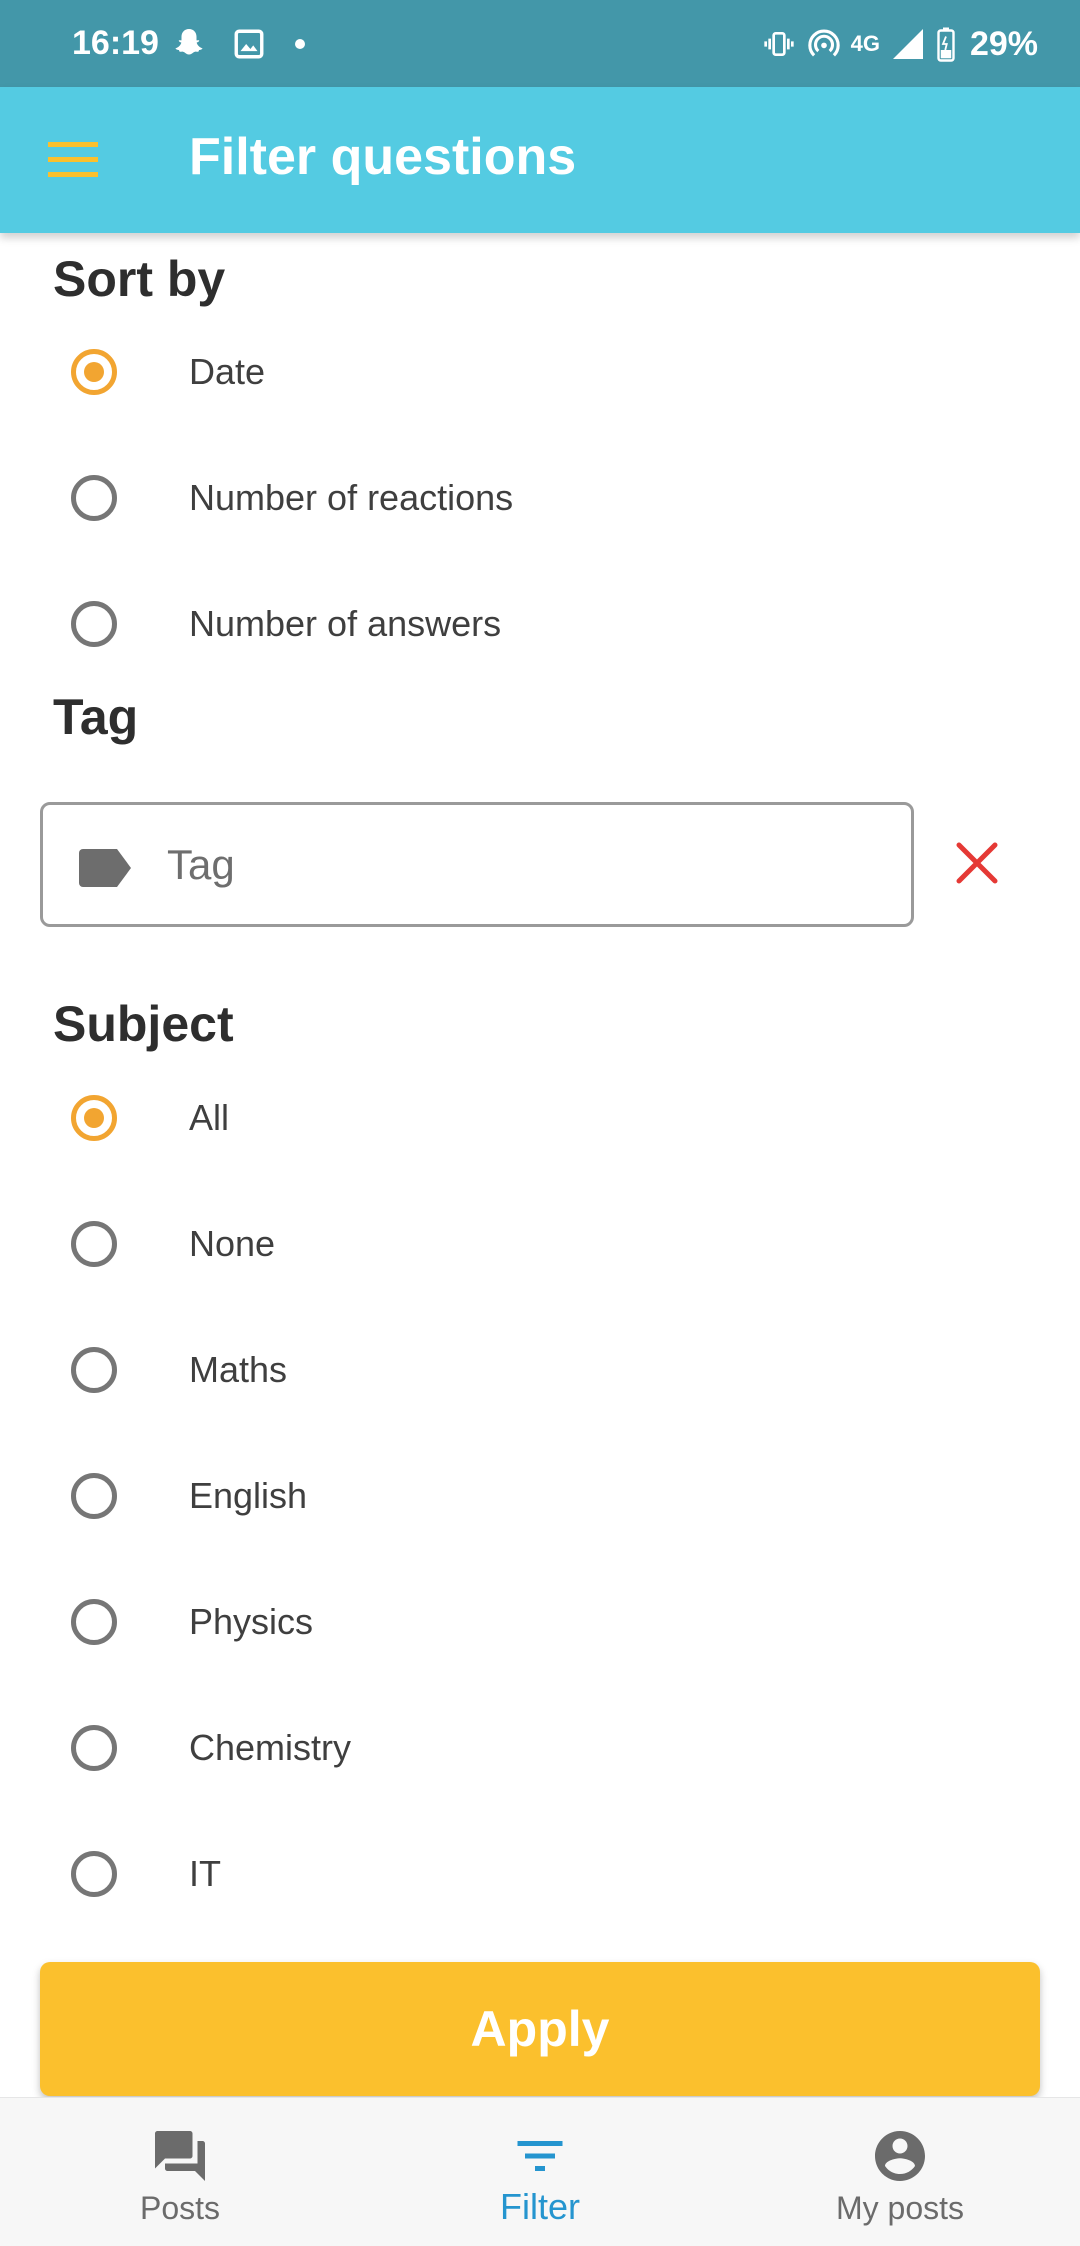 Image resolution: width=1080 pixels, height=2246 pixels. Describe the element at coordinates (540, 1118) in the screenshot. I see `subject-option-all: All` at that location.